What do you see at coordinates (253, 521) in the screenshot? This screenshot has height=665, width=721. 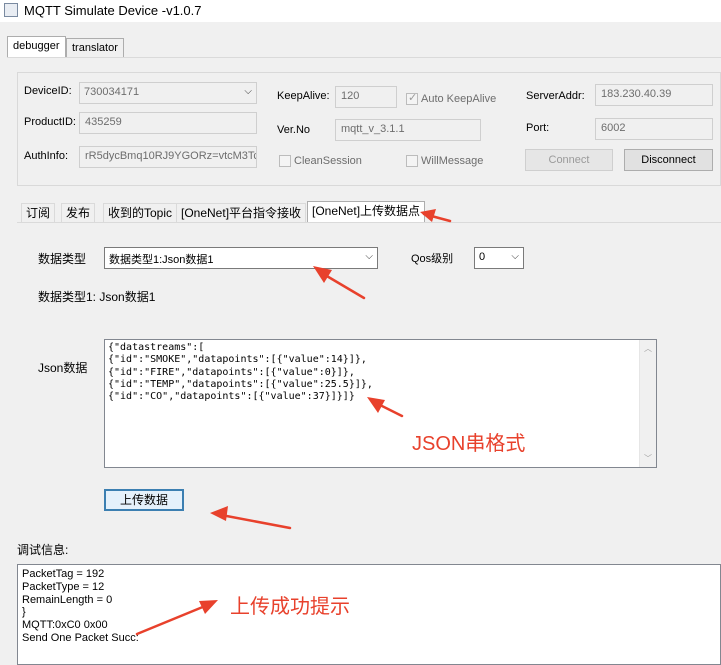 I see `annotation-arrow-button` at bounding box center [253, 521].